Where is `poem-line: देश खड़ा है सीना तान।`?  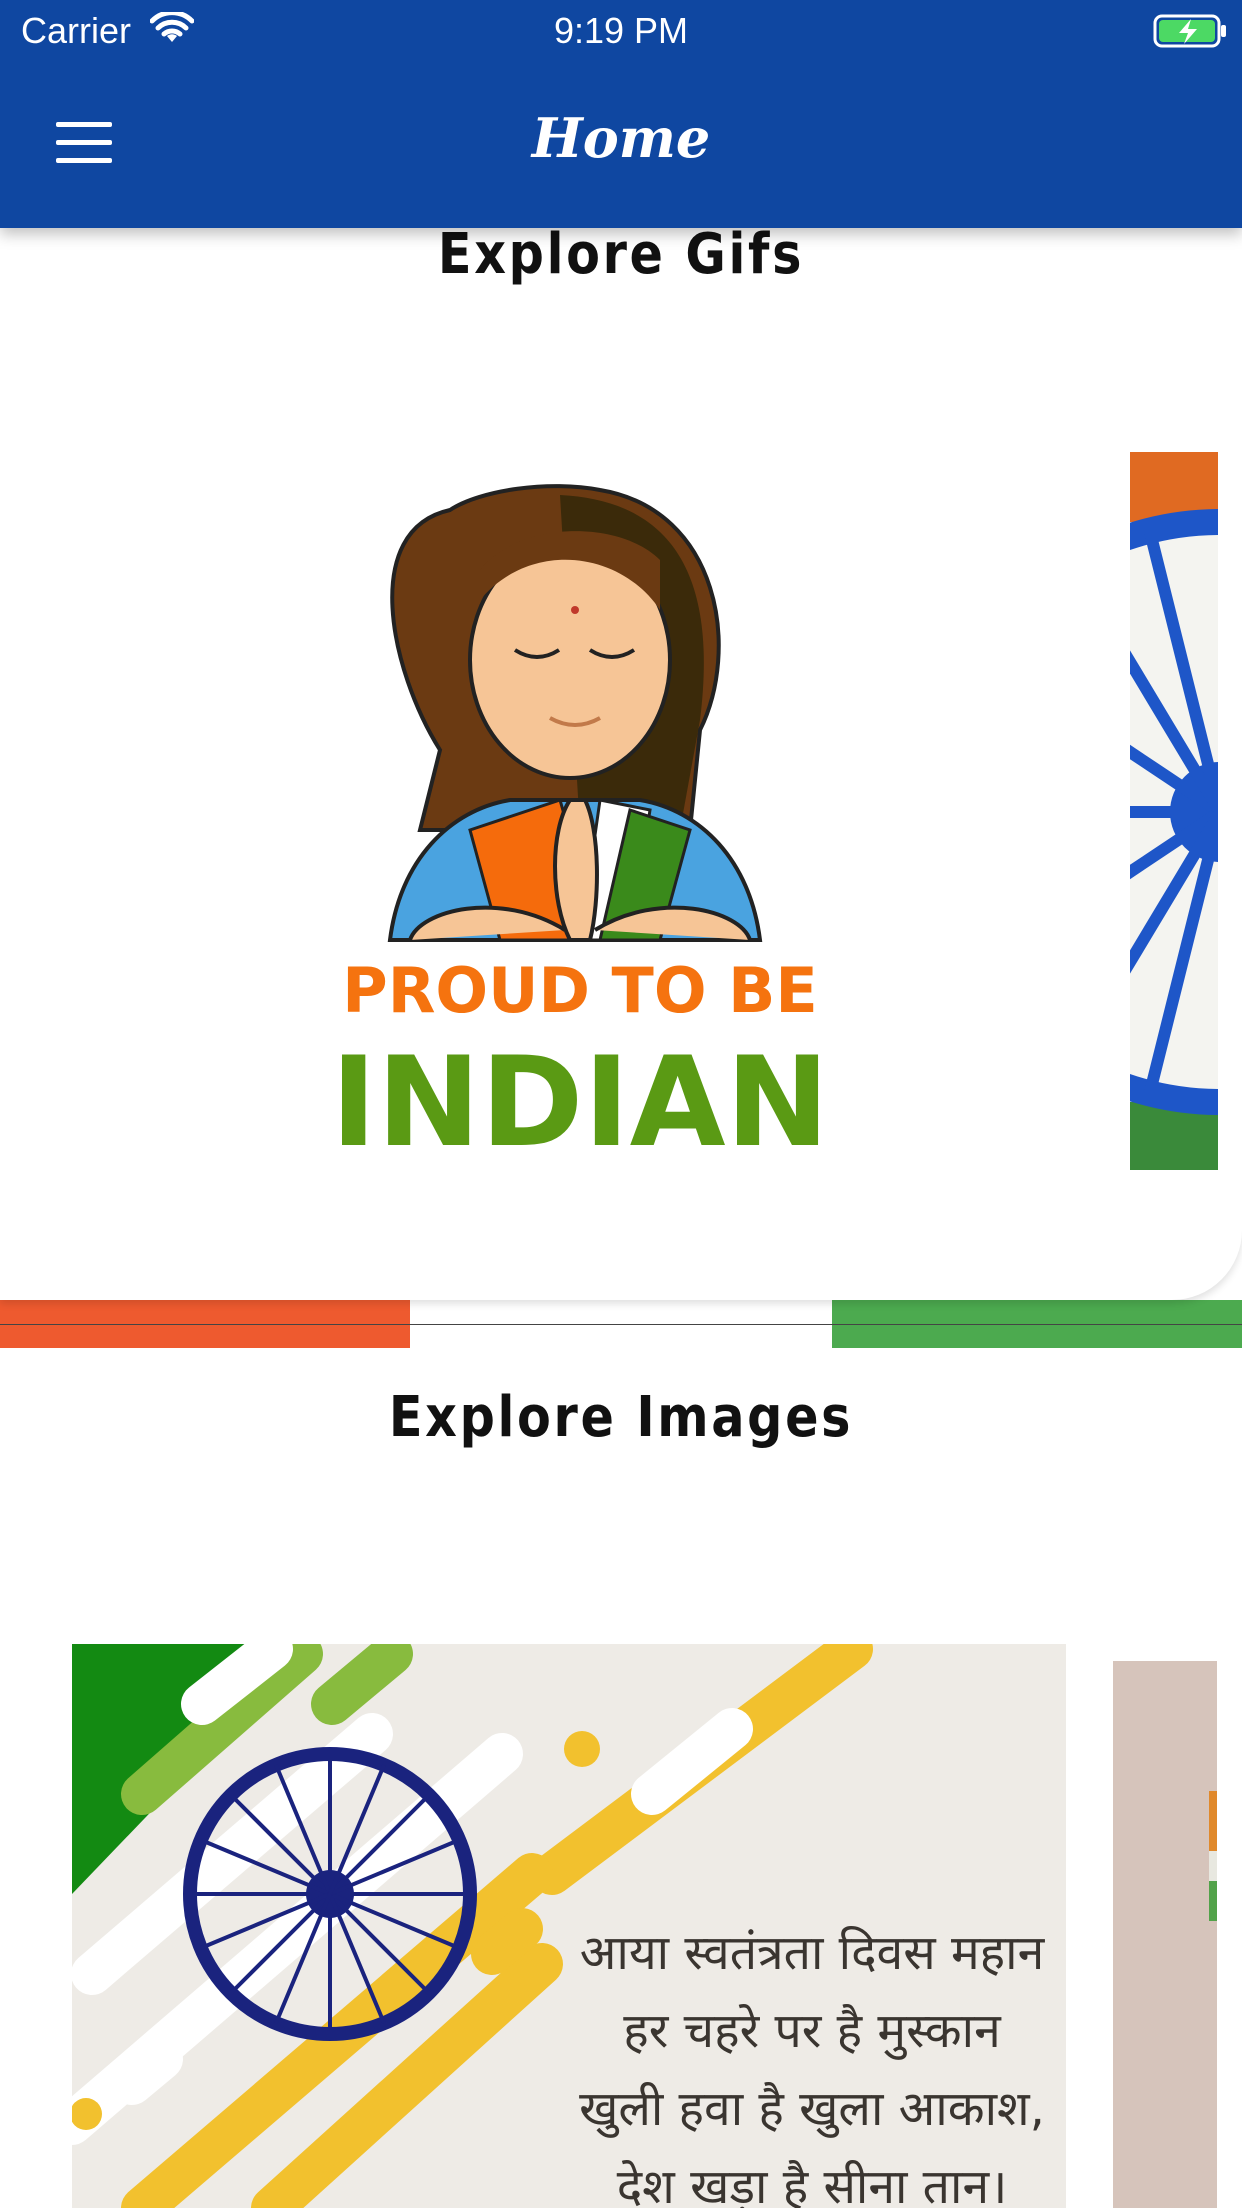 poem-line: देश खड़ा है सीना तान। is located at coordinates (812, 2183).